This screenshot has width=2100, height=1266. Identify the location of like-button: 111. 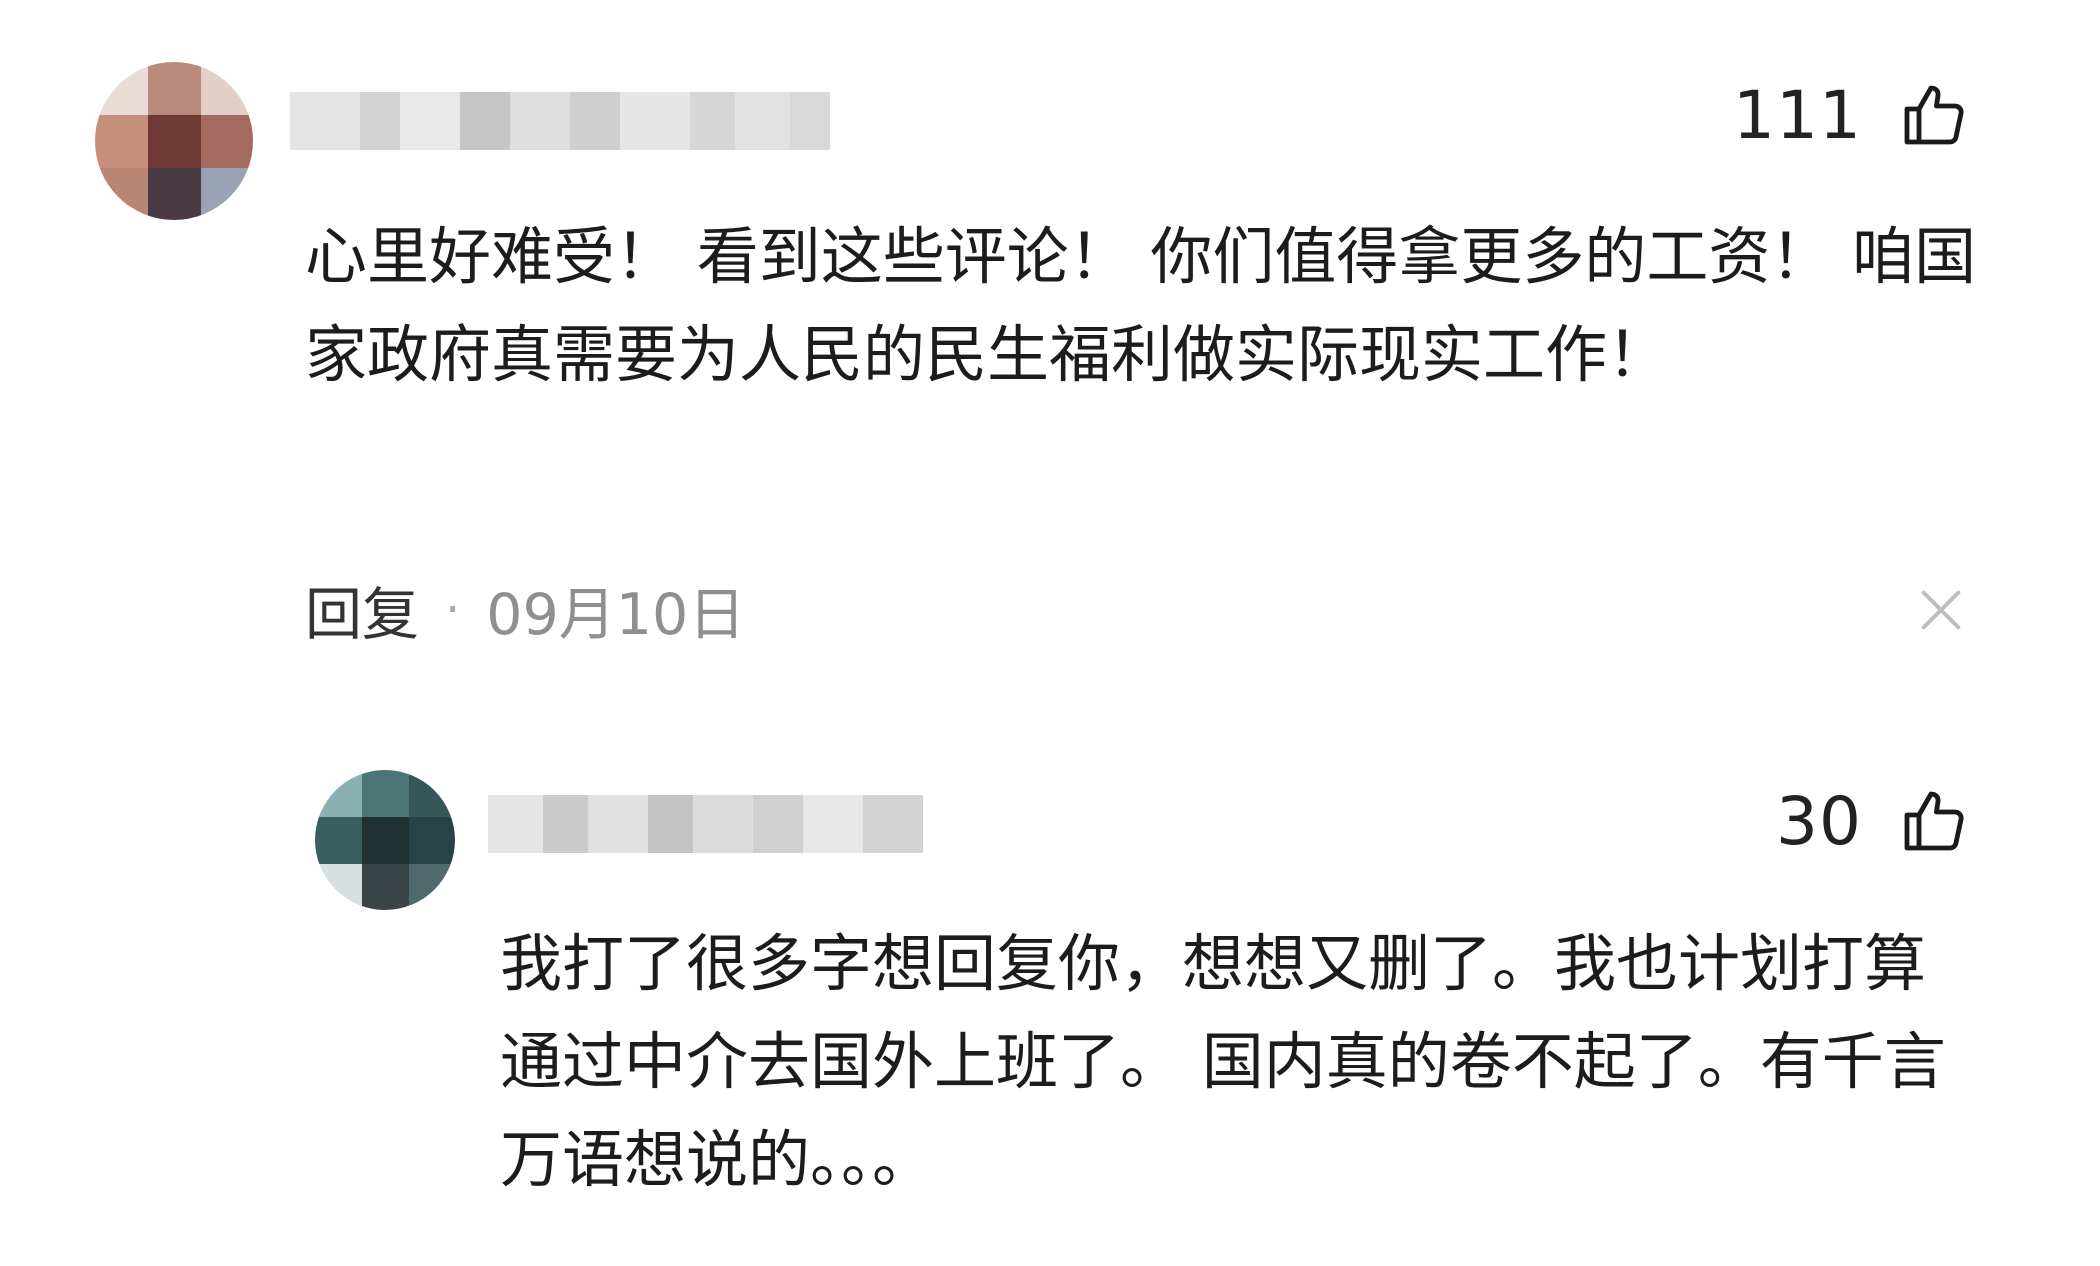
(1851, 115).